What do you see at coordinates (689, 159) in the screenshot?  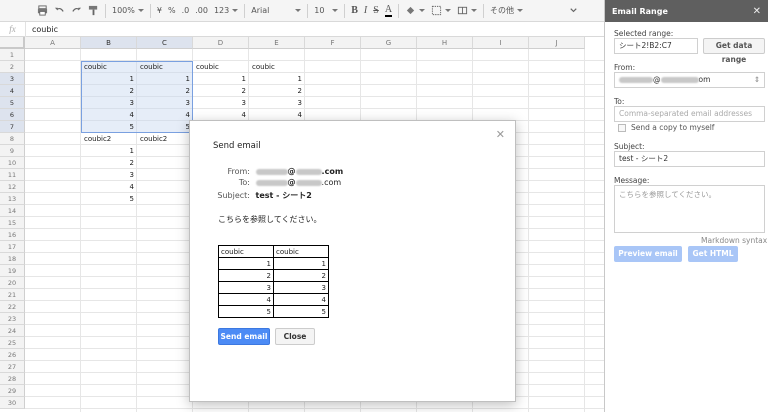 I see `subject-input: test - シート2` at bounding box center [689, 159].